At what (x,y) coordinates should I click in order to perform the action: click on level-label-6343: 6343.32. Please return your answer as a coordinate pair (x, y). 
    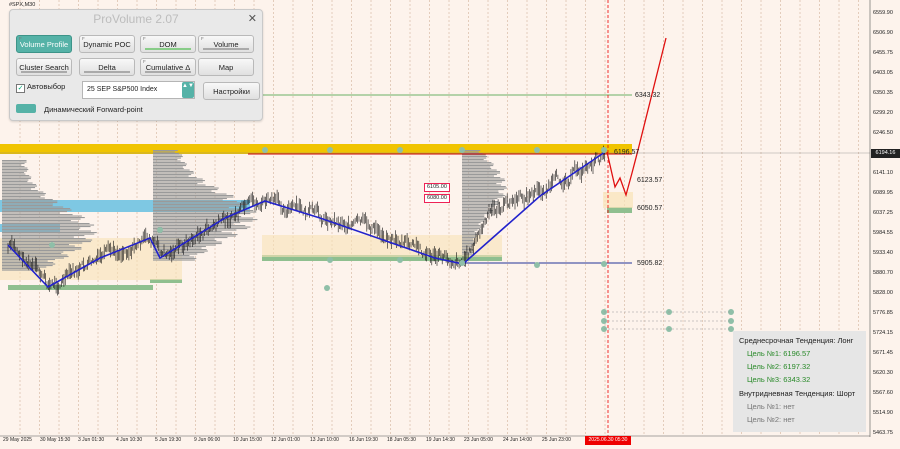
    Looking at the image, I should click on (647, 95).